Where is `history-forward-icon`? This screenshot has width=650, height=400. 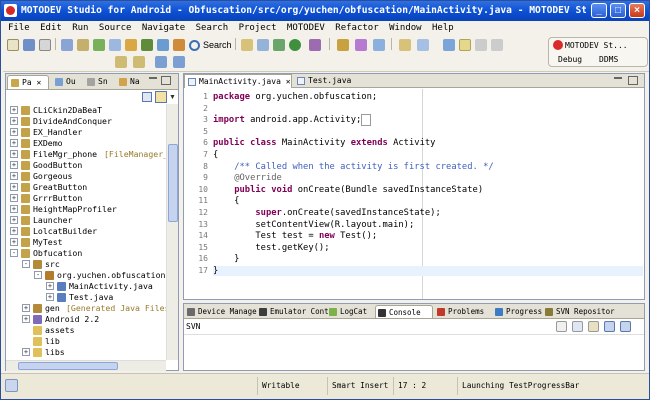
history-forward-icon is located at coordinates (179, 62).